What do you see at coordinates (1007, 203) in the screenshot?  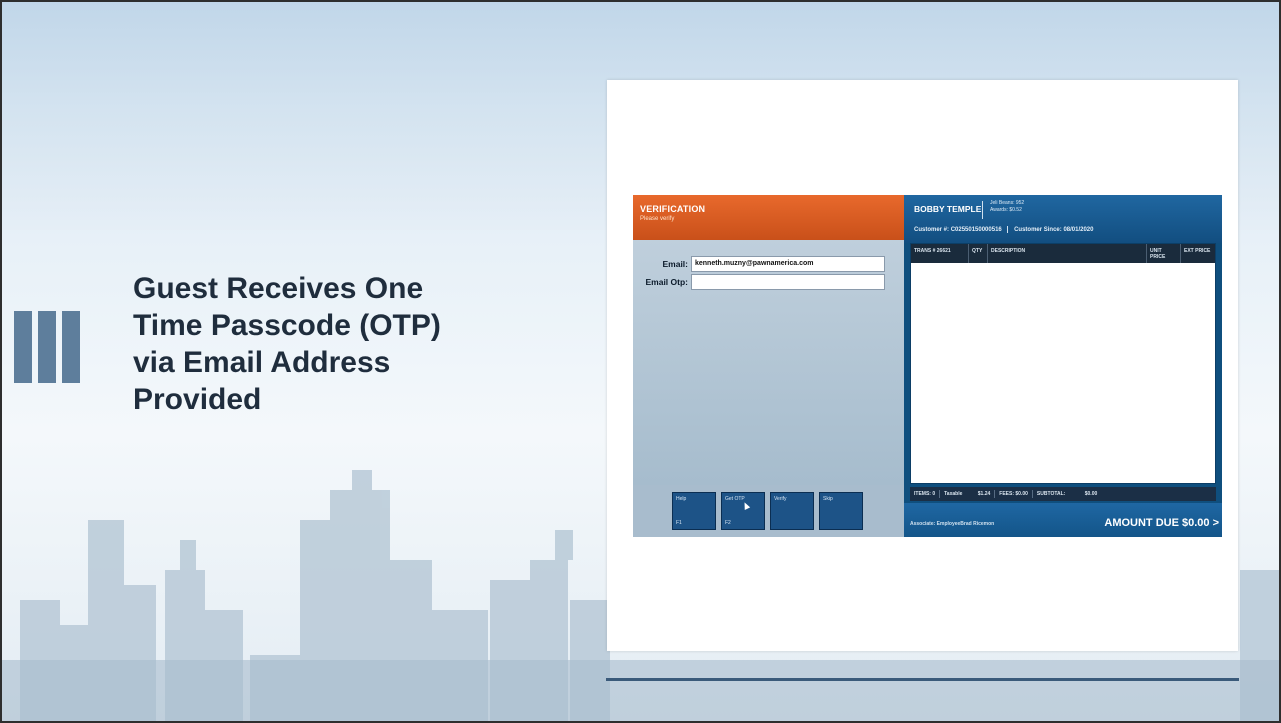 I see `rewards-jeli-beans: Jeli Beans: 952` at bounding box center [1007, 203].